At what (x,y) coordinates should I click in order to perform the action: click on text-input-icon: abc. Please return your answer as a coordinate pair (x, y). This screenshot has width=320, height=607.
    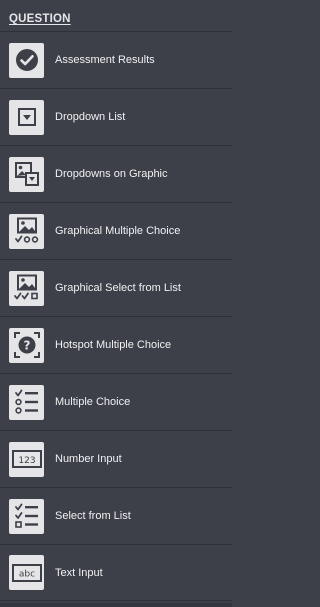
    Looking at the image, I should click on (26, 572).